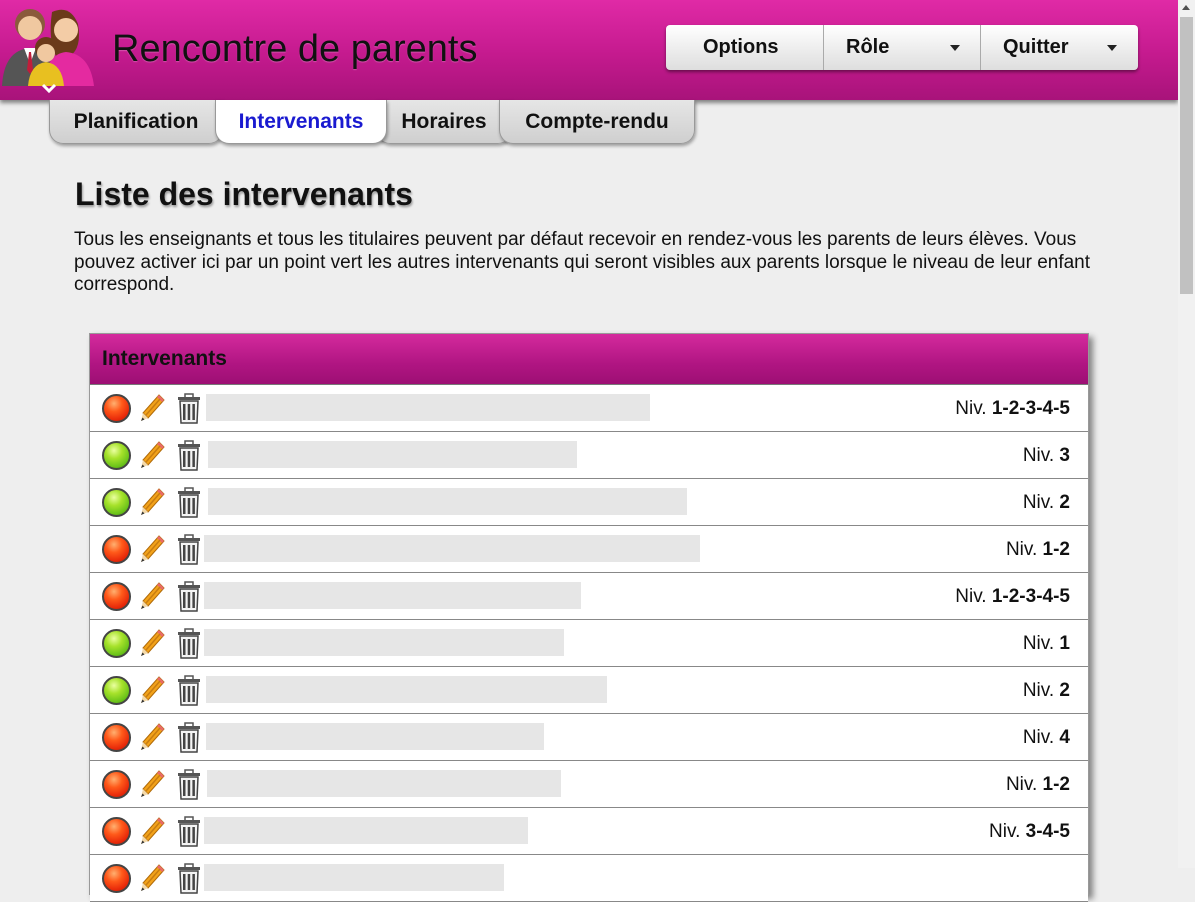  Describe the element at coordinates (1064, 643) in the screenshot. I see `level-values: 1` at that location.